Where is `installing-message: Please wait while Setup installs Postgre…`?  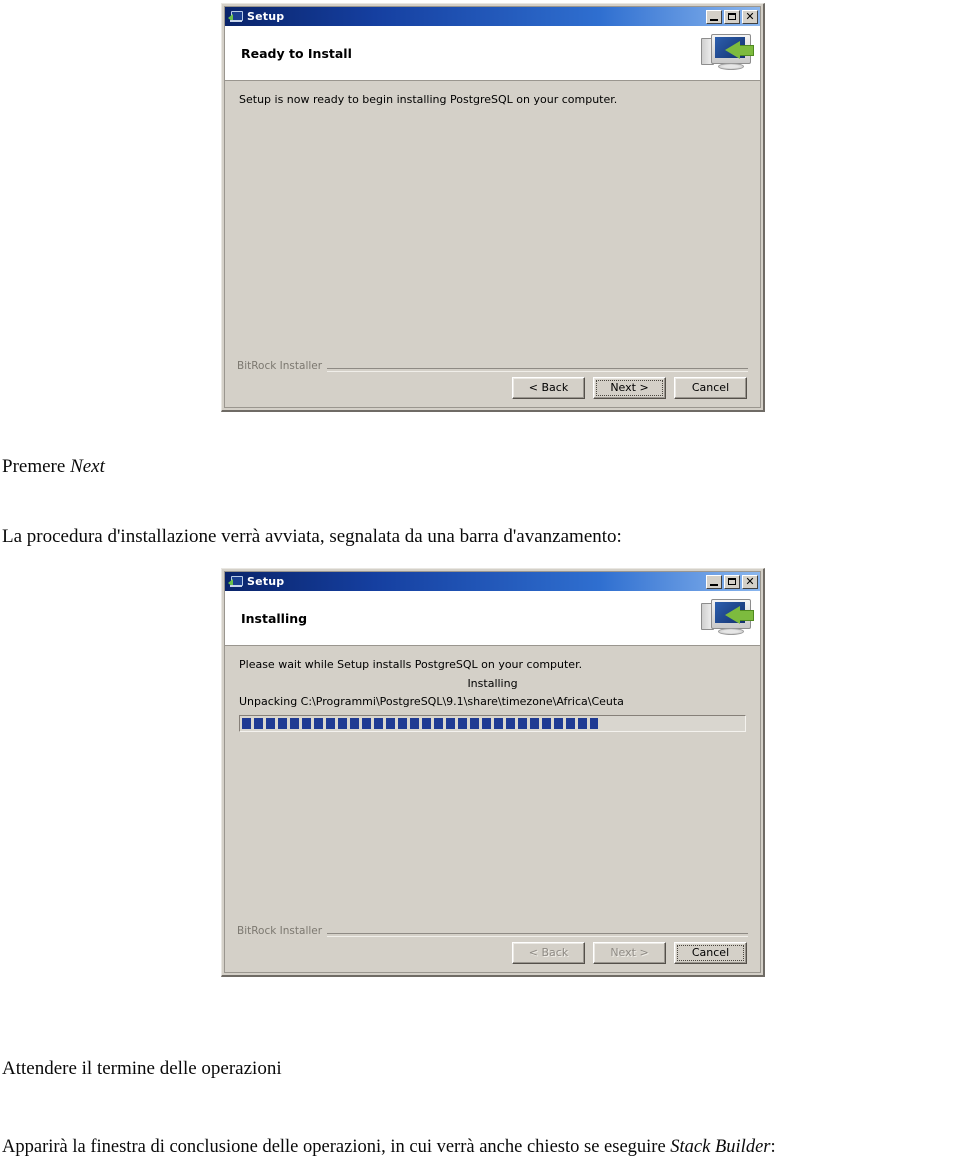 installing-message: Please wait while Setup installs Postgre… is located at coordinates (411, 664).